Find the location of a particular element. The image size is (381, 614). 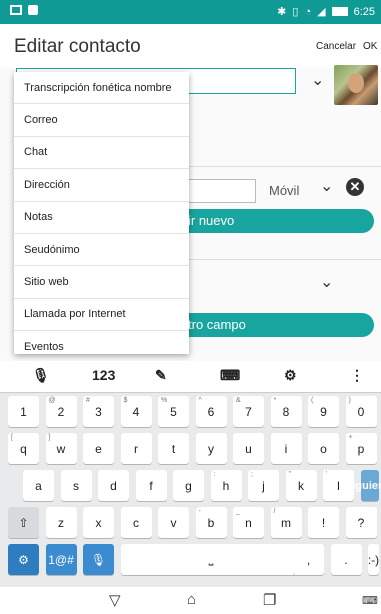

keyboard-settings-key: ⚙ is located at coordinates (23, 559).